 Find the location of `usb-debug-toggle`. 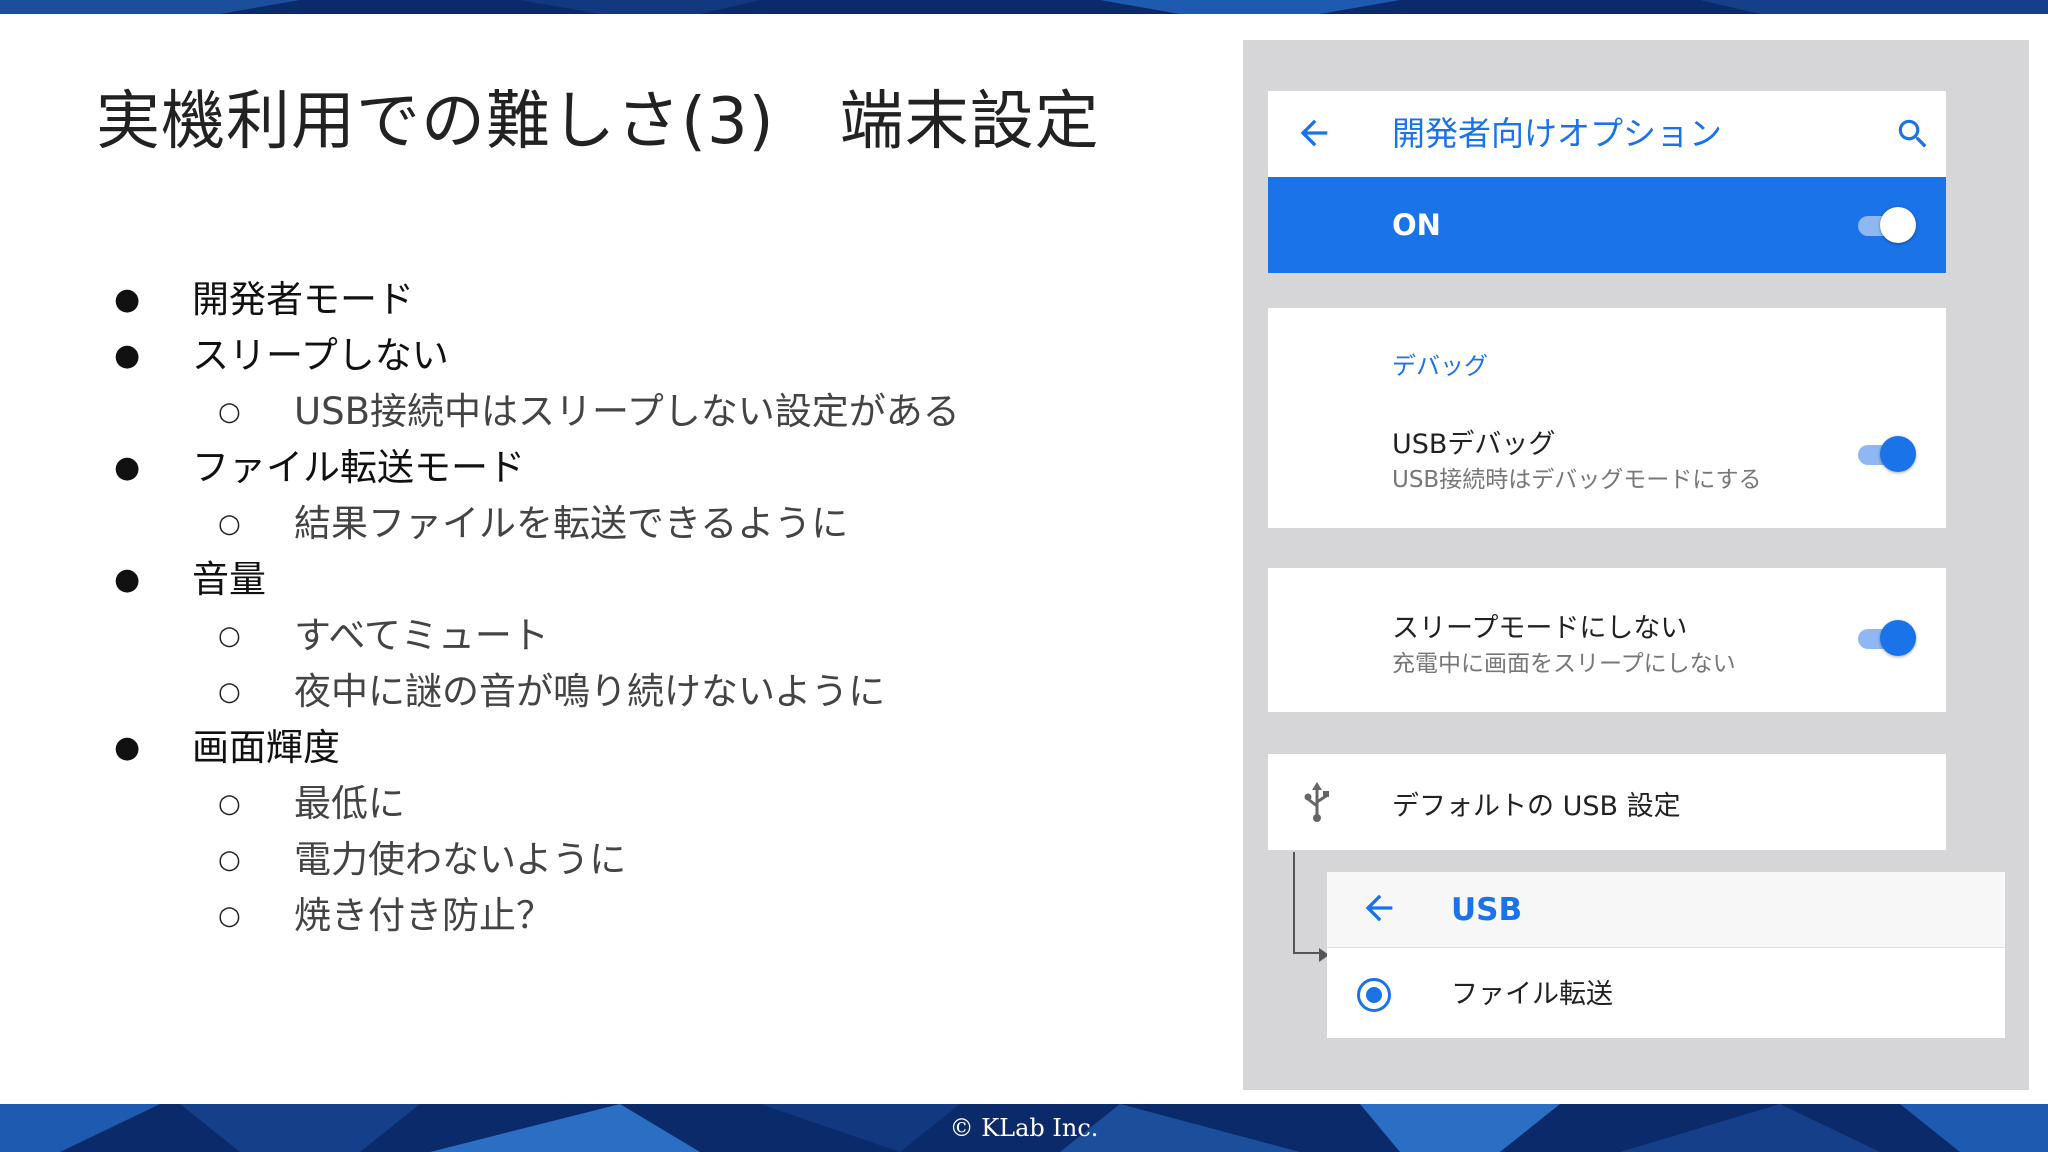

usb-debug-toggle is located at coordinates (1887, 454).